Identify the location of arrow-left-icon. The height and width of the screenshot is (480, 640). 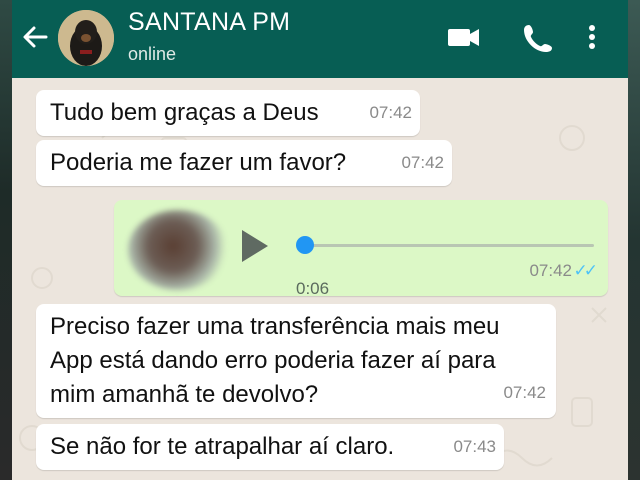
(35, 37).